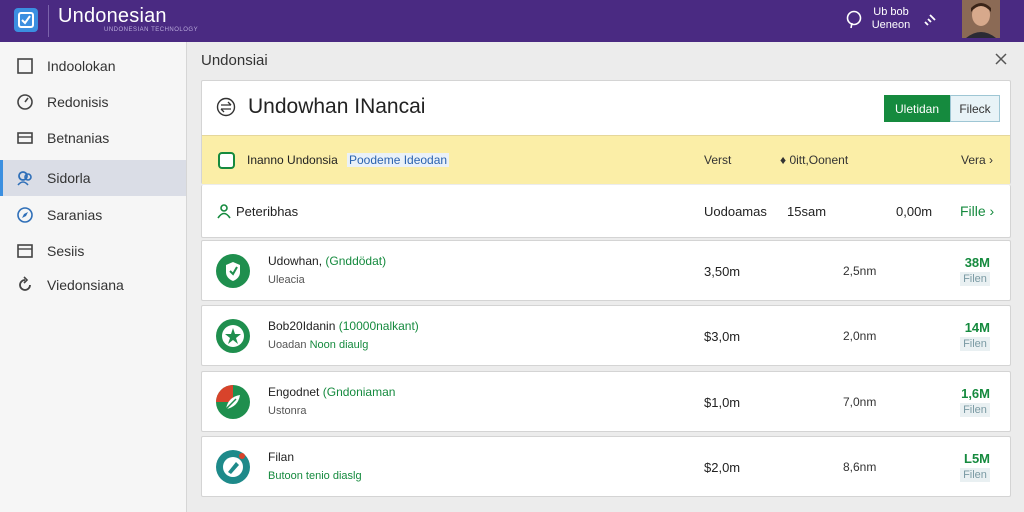  What do you see at coordinates (234, 60) in the screenshot?
I see `panel-title: Undonsiai` at bounding box center [234, 60].